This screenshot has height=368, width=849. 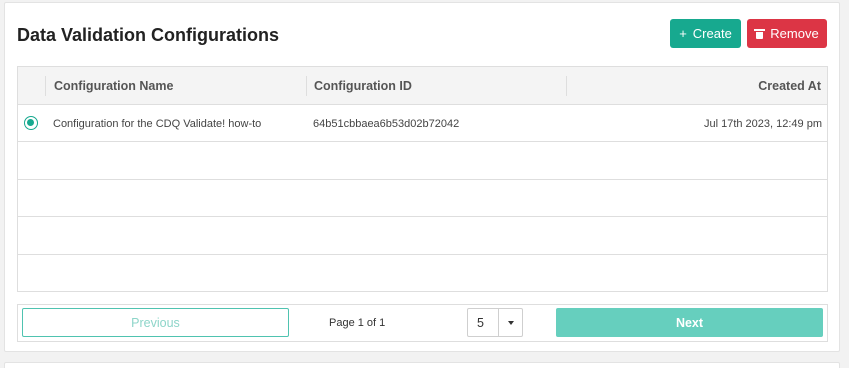 I want to click on create-button: + Create, so click(x=705, y=33).